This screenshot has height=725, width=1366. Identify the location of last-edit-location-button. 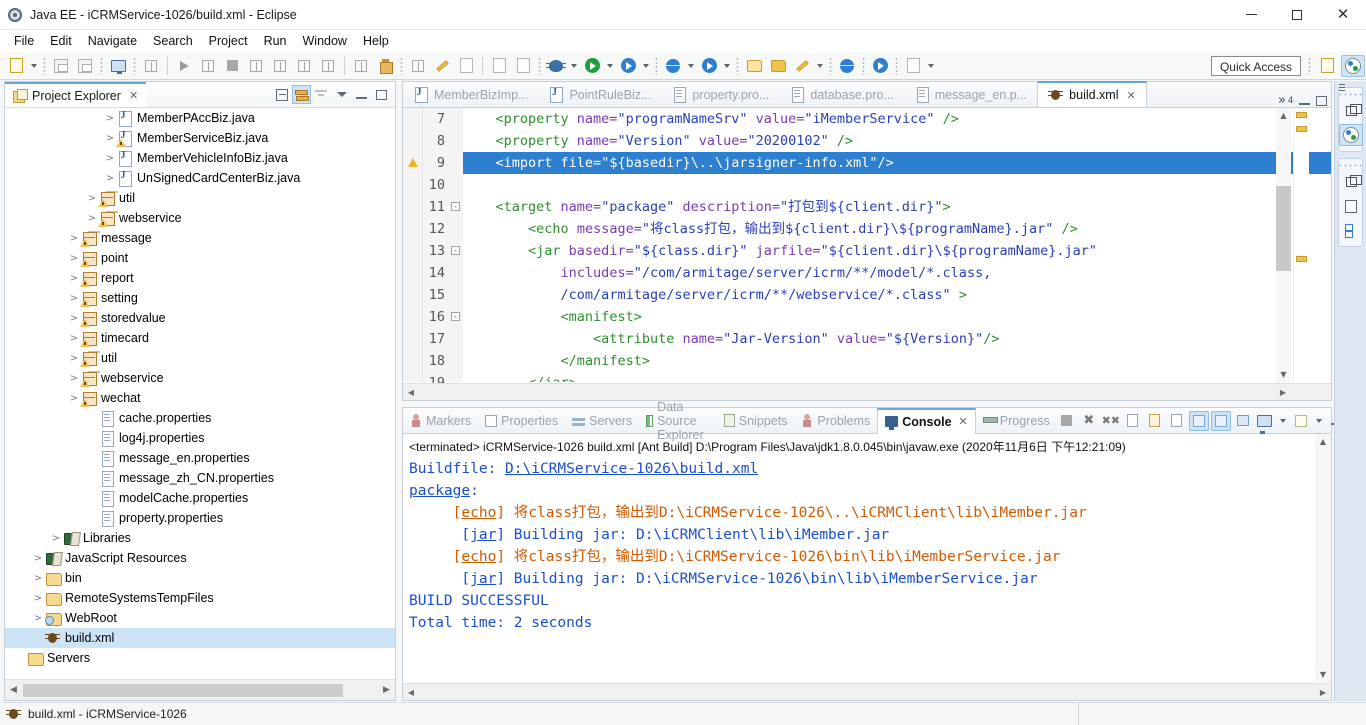
(418, 66).